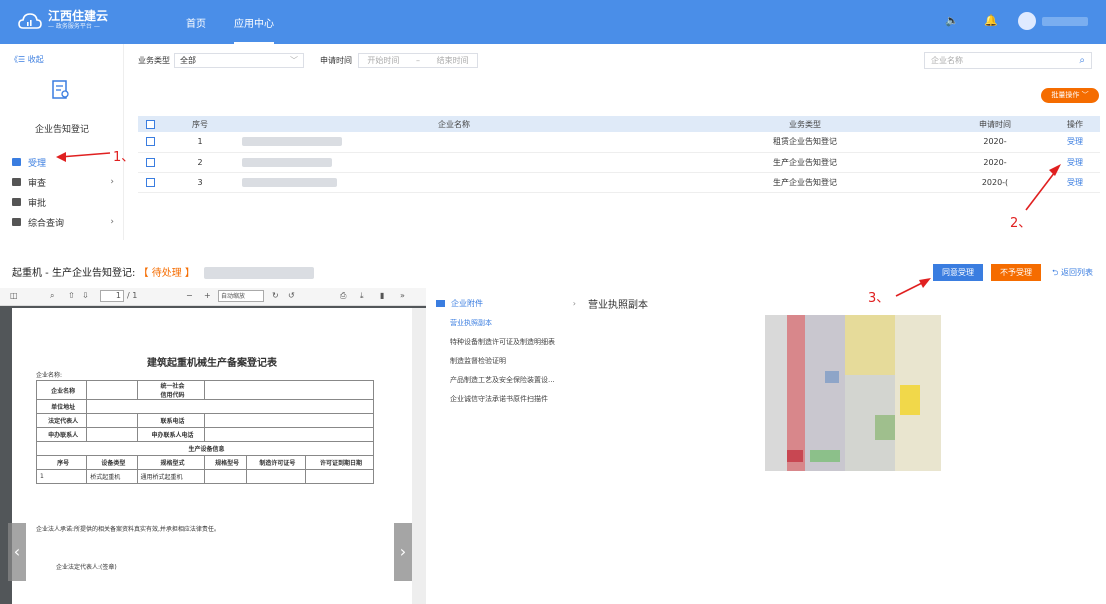  What do you see at coordinates (1016, 272) in the screenshot?
I see `reject-button: 不予受理` at bounding box center [1016, 272].